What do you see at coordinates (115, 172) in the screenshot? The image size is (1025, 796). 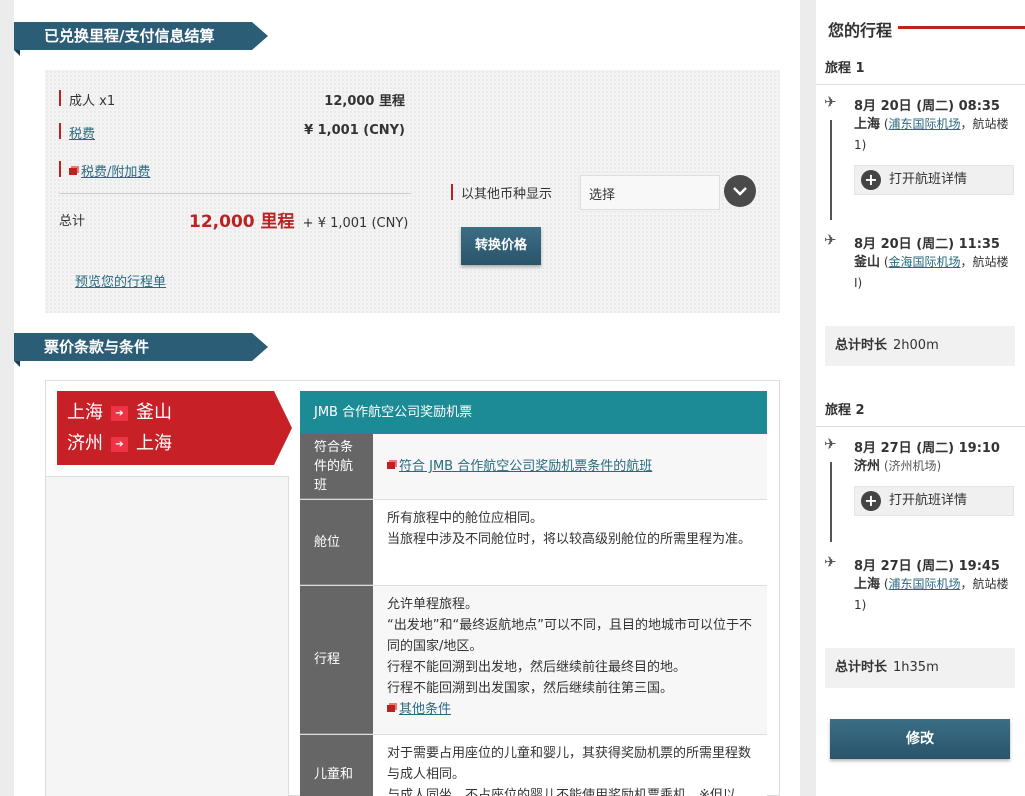 I see `surcharge-link: 税费/附加费` at bounding box center [115, 172].